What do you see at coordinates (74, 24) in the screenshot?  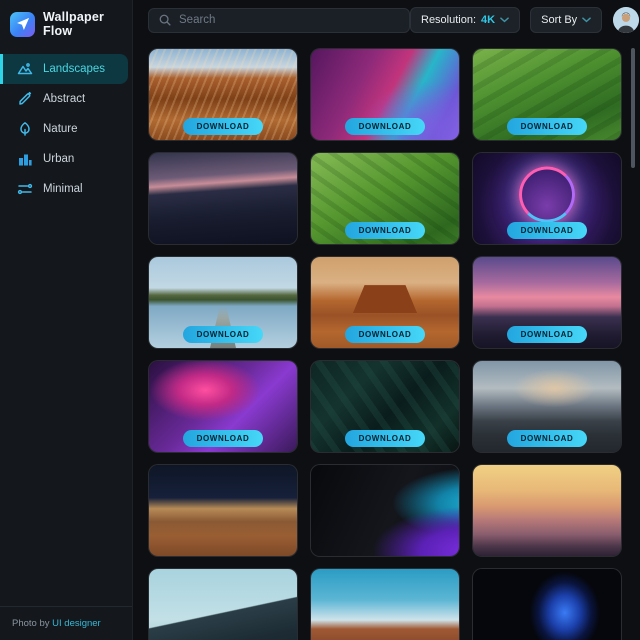 I see `app-title: Wallpaper Flow` at bounding box center [74, 24].